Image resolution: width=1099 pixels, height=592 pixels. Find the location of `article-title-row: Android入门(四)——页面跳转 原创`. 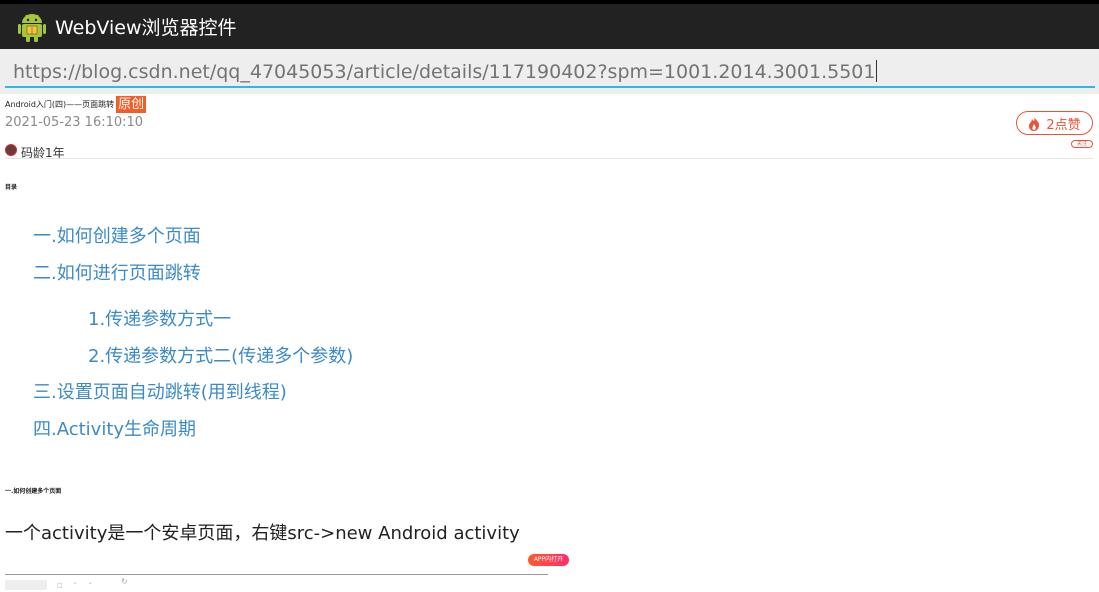

article-title-row: Android入门(四)——页面跳转 原创 is located at coordinates (76, 104).